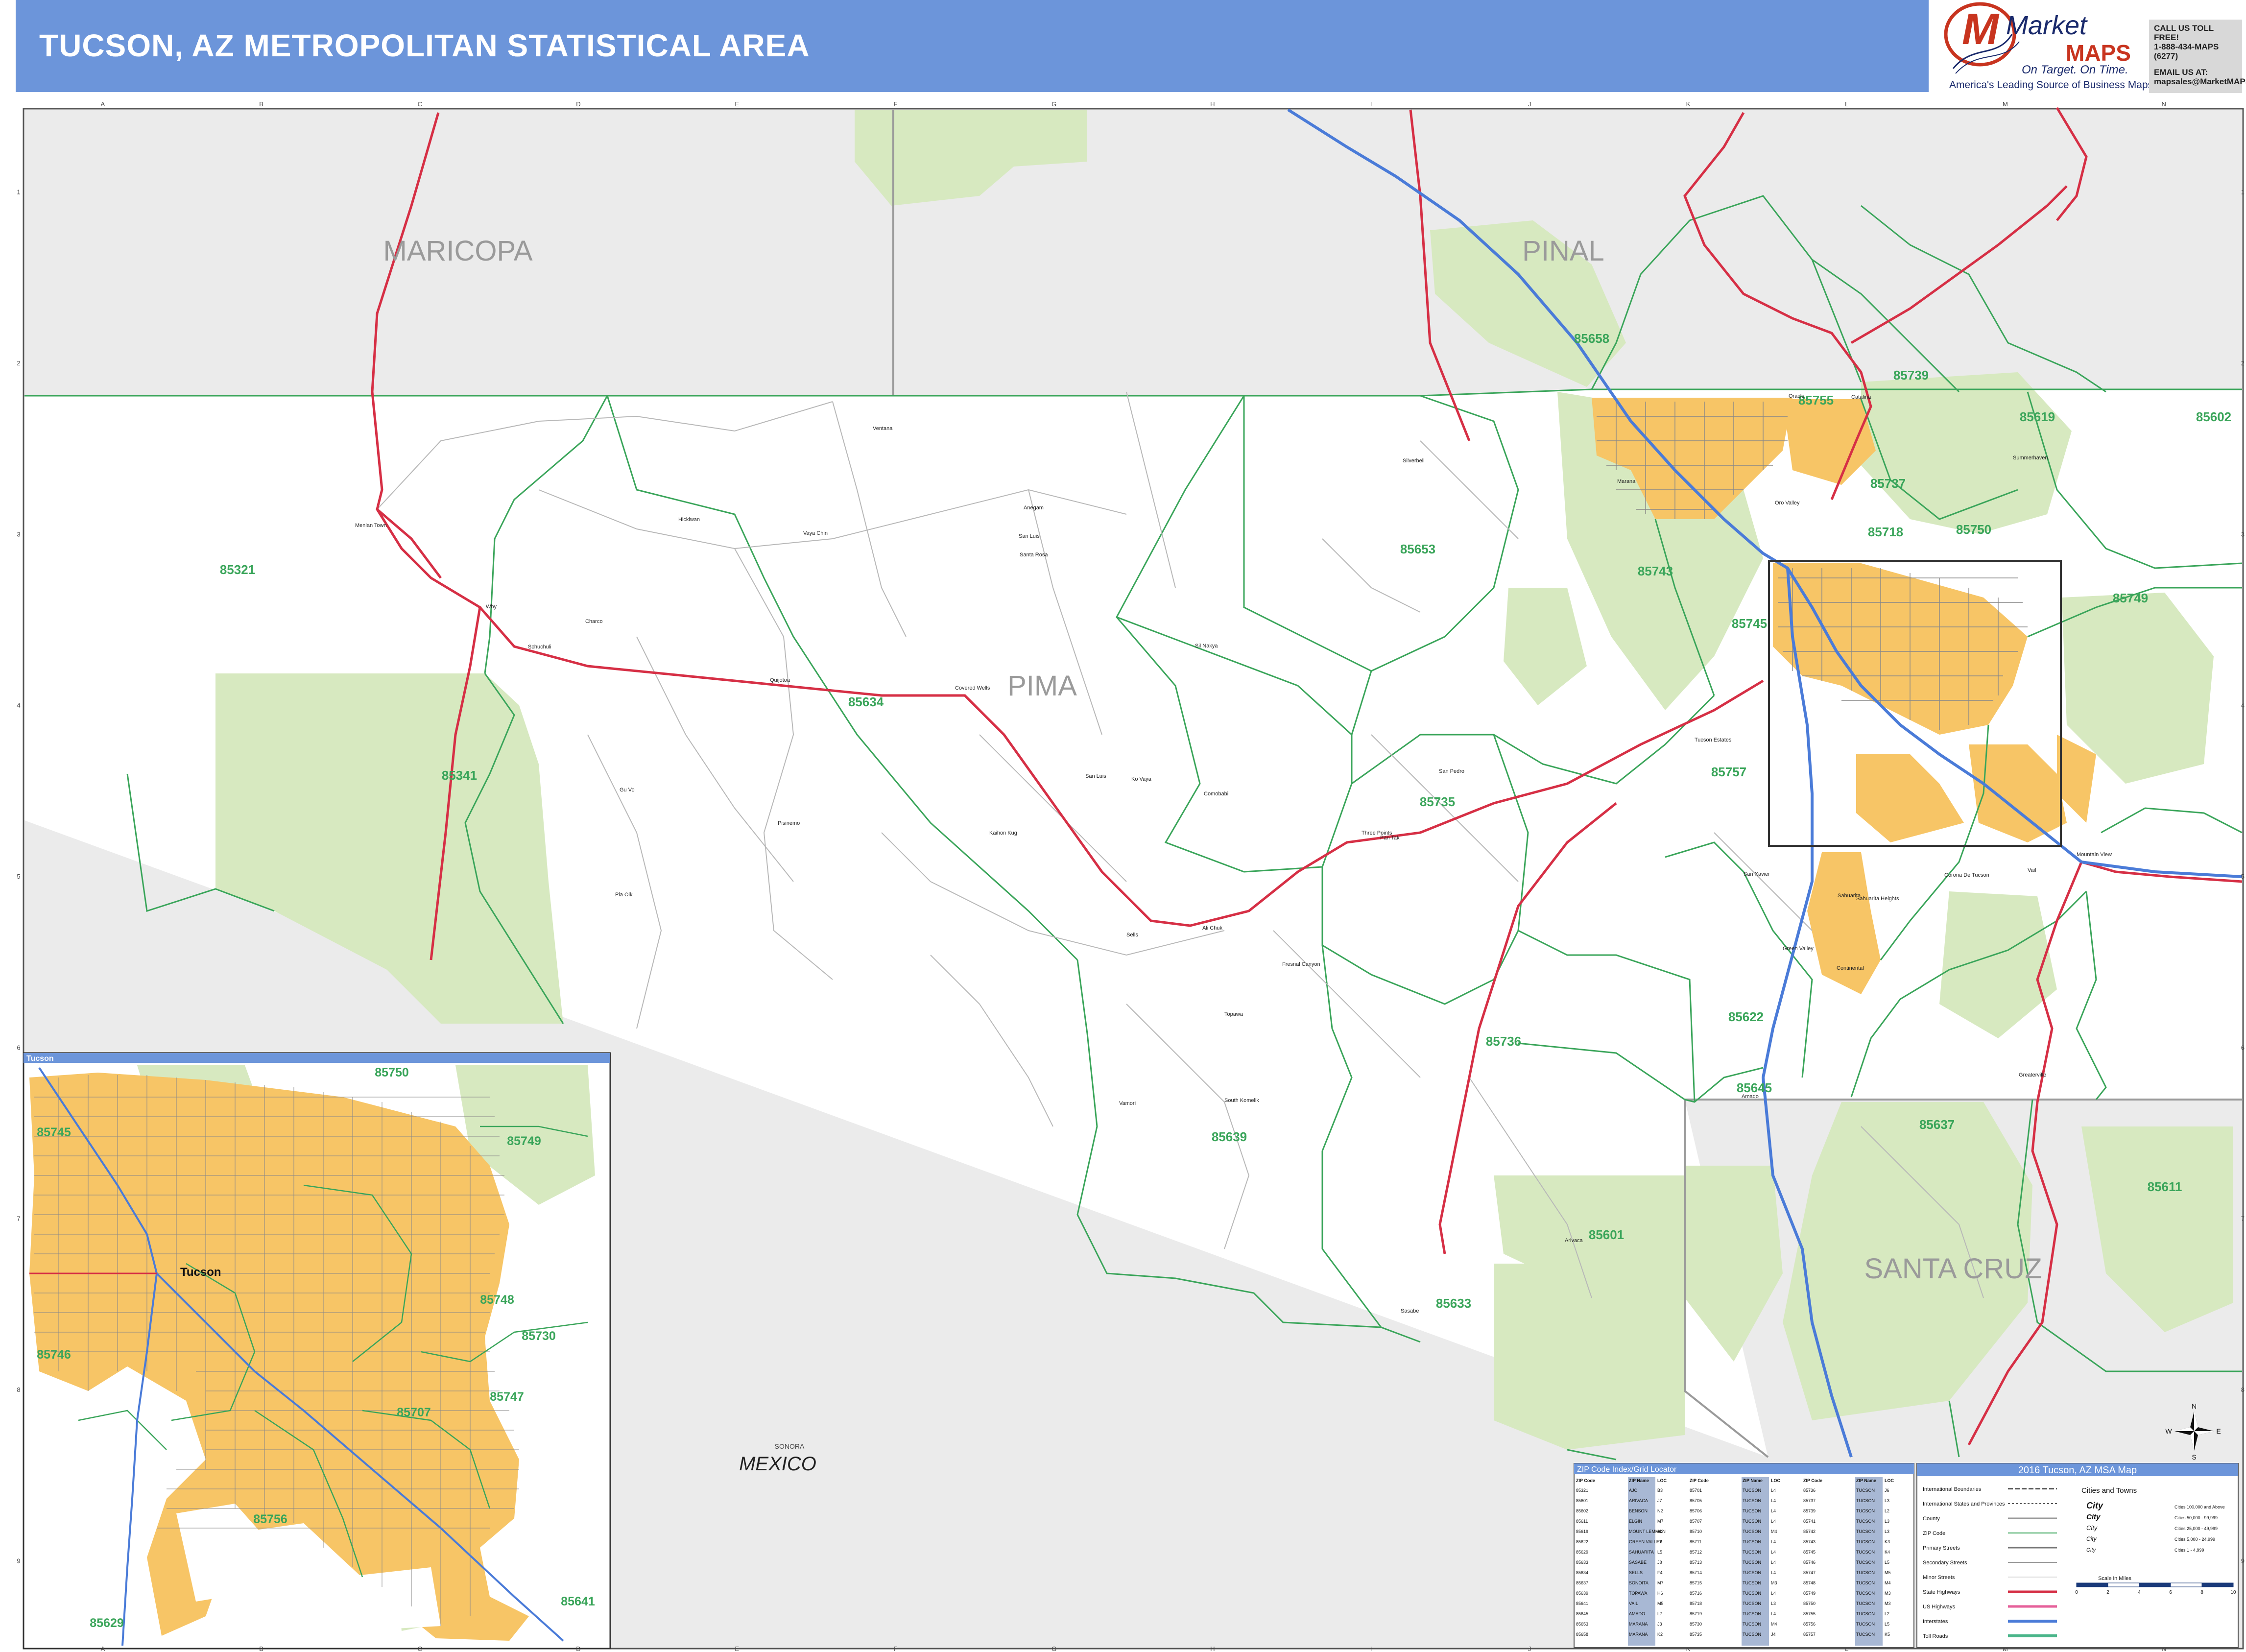 The height and width of the screenshot is (1652, 2246). What do you see at coordinates (1932, 1519) in the screenshot?
I see `legend-item-label: County` at bounding box center [1932, 1519].